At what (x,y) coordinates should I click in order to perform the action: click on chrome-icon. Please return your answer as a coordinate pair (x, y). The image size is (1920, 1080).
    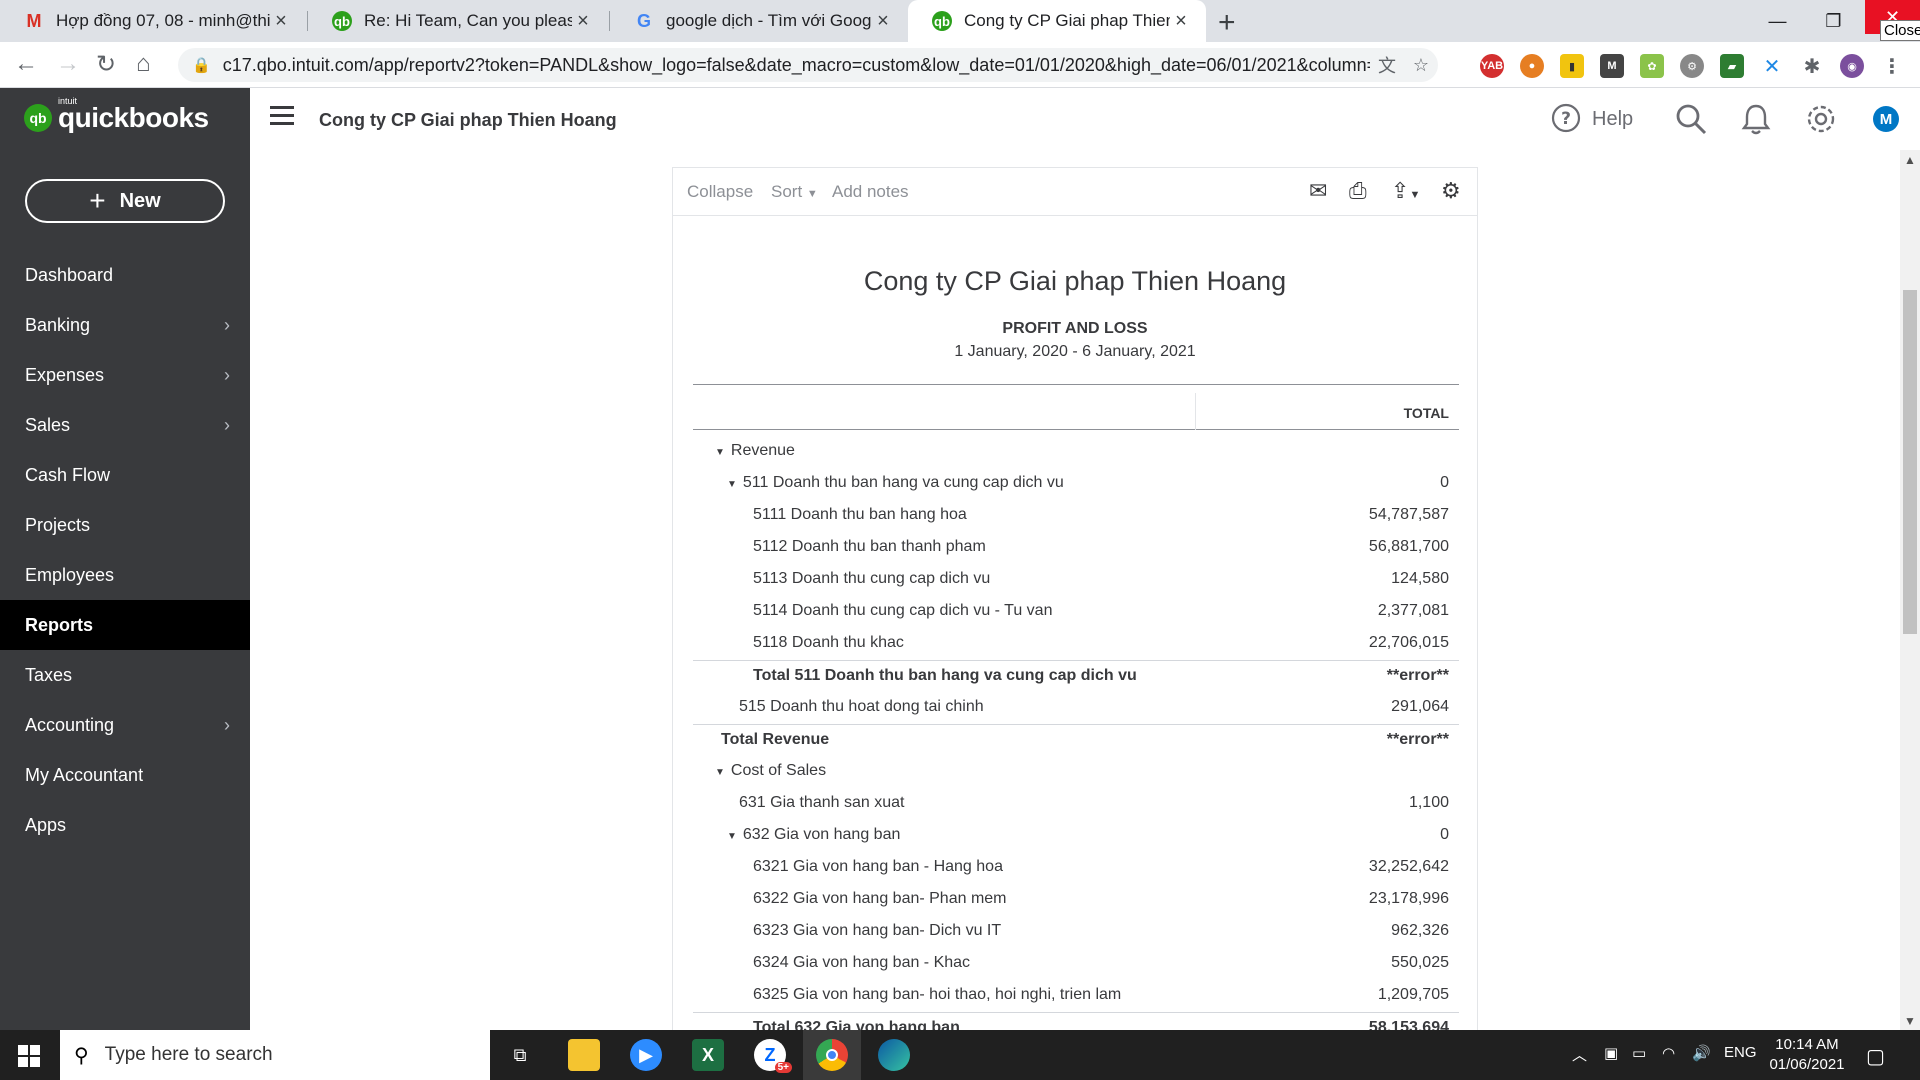
    Looking at the image, I should click on (832, 1055).